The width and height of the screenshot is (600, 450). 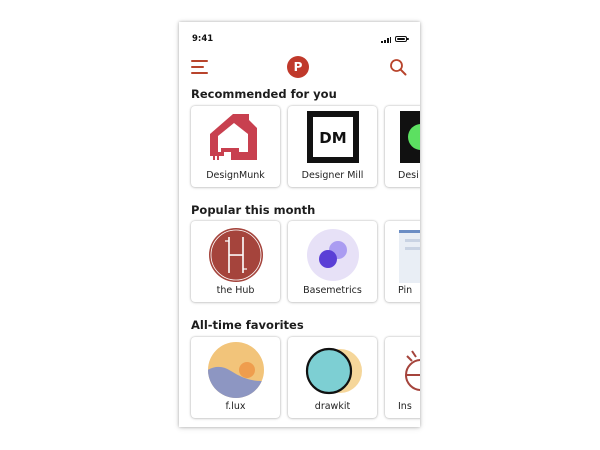 I want to click on app-card-label: Designer Mill, so click(x=332, y=175).